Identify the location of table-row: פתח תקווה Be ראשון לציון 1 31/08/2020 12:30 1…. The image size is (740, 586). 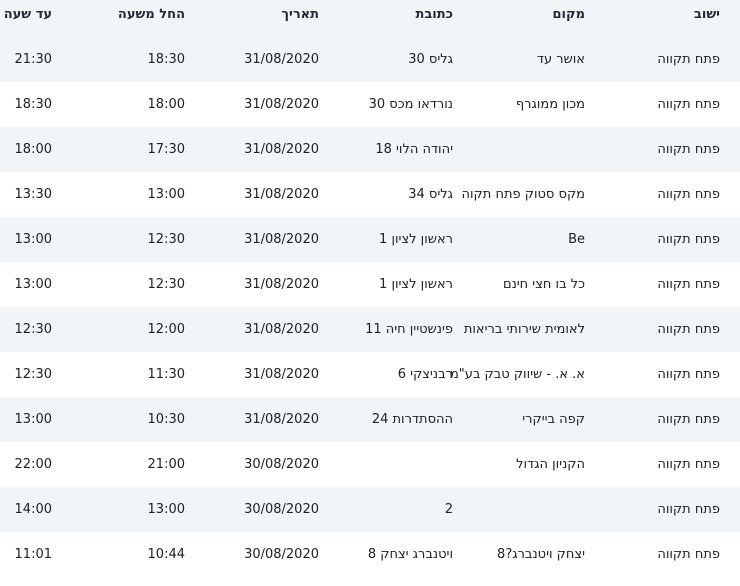
(370, 239).